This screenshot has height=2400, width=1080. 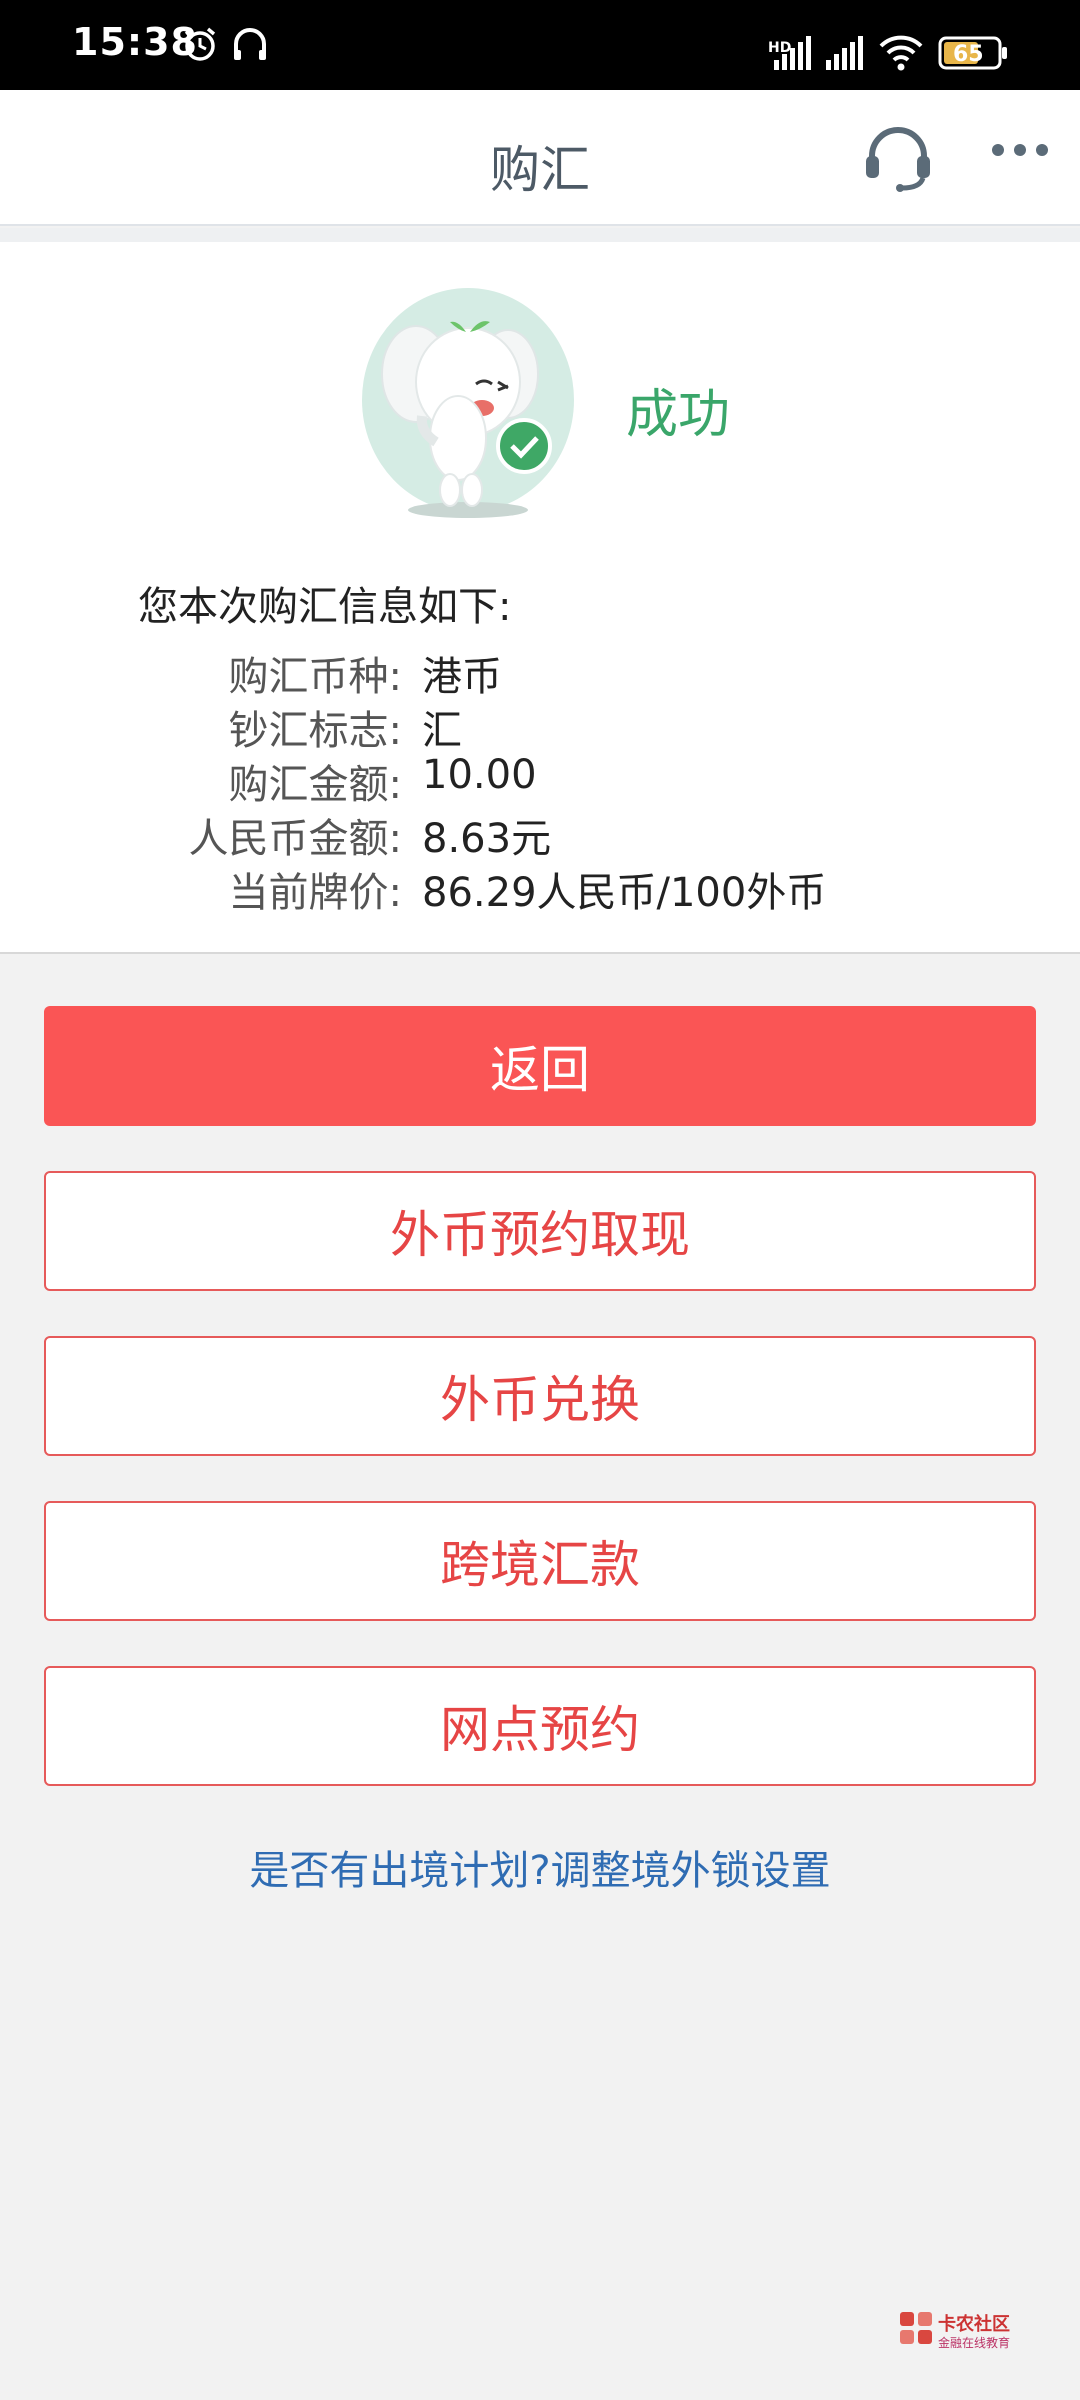 What do you see at coordinates (624, 893) in the screenshot?
I see `info-value: 86.29人民币/100外币` at bounding box center [624, 893].